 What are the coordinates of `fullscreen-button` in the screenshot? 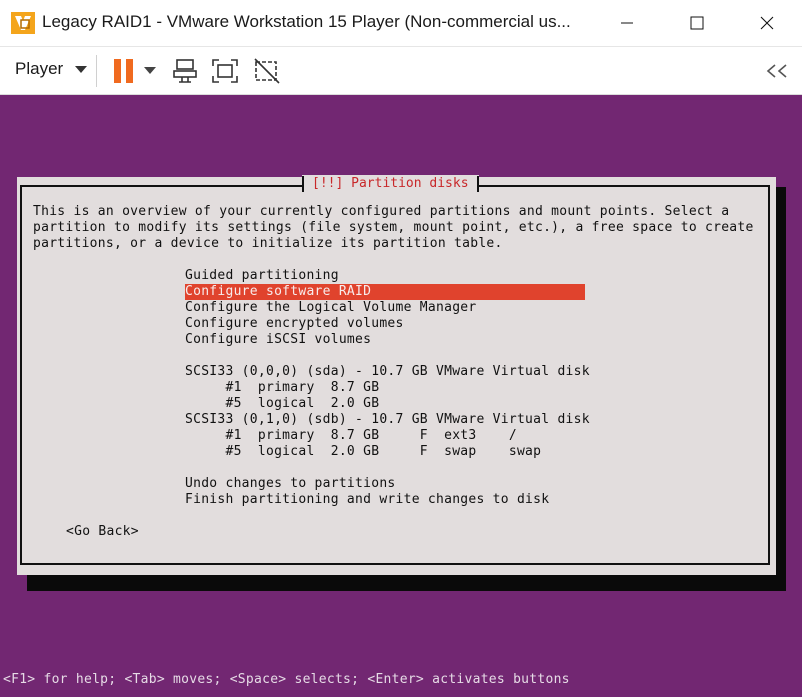 It's located at (225, 71).